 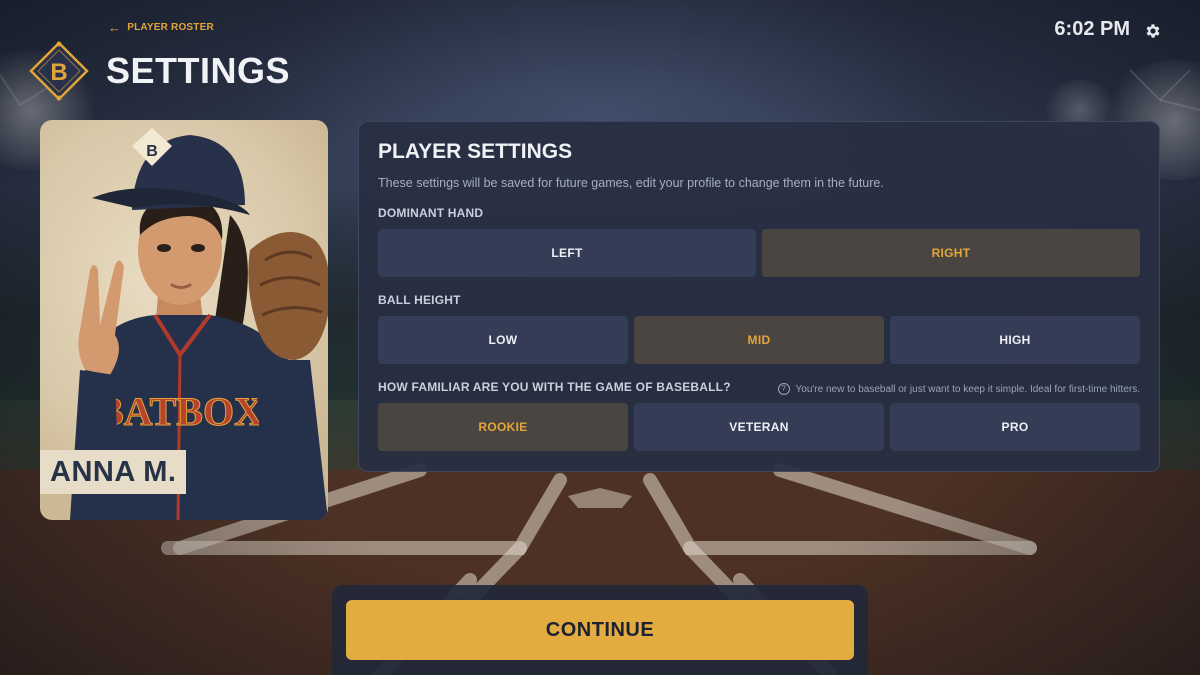 What do you see at coordinates (503, 427) in the screenshot?
I see `option-rookie: ROOKIE` at bounding box center [503, 427].